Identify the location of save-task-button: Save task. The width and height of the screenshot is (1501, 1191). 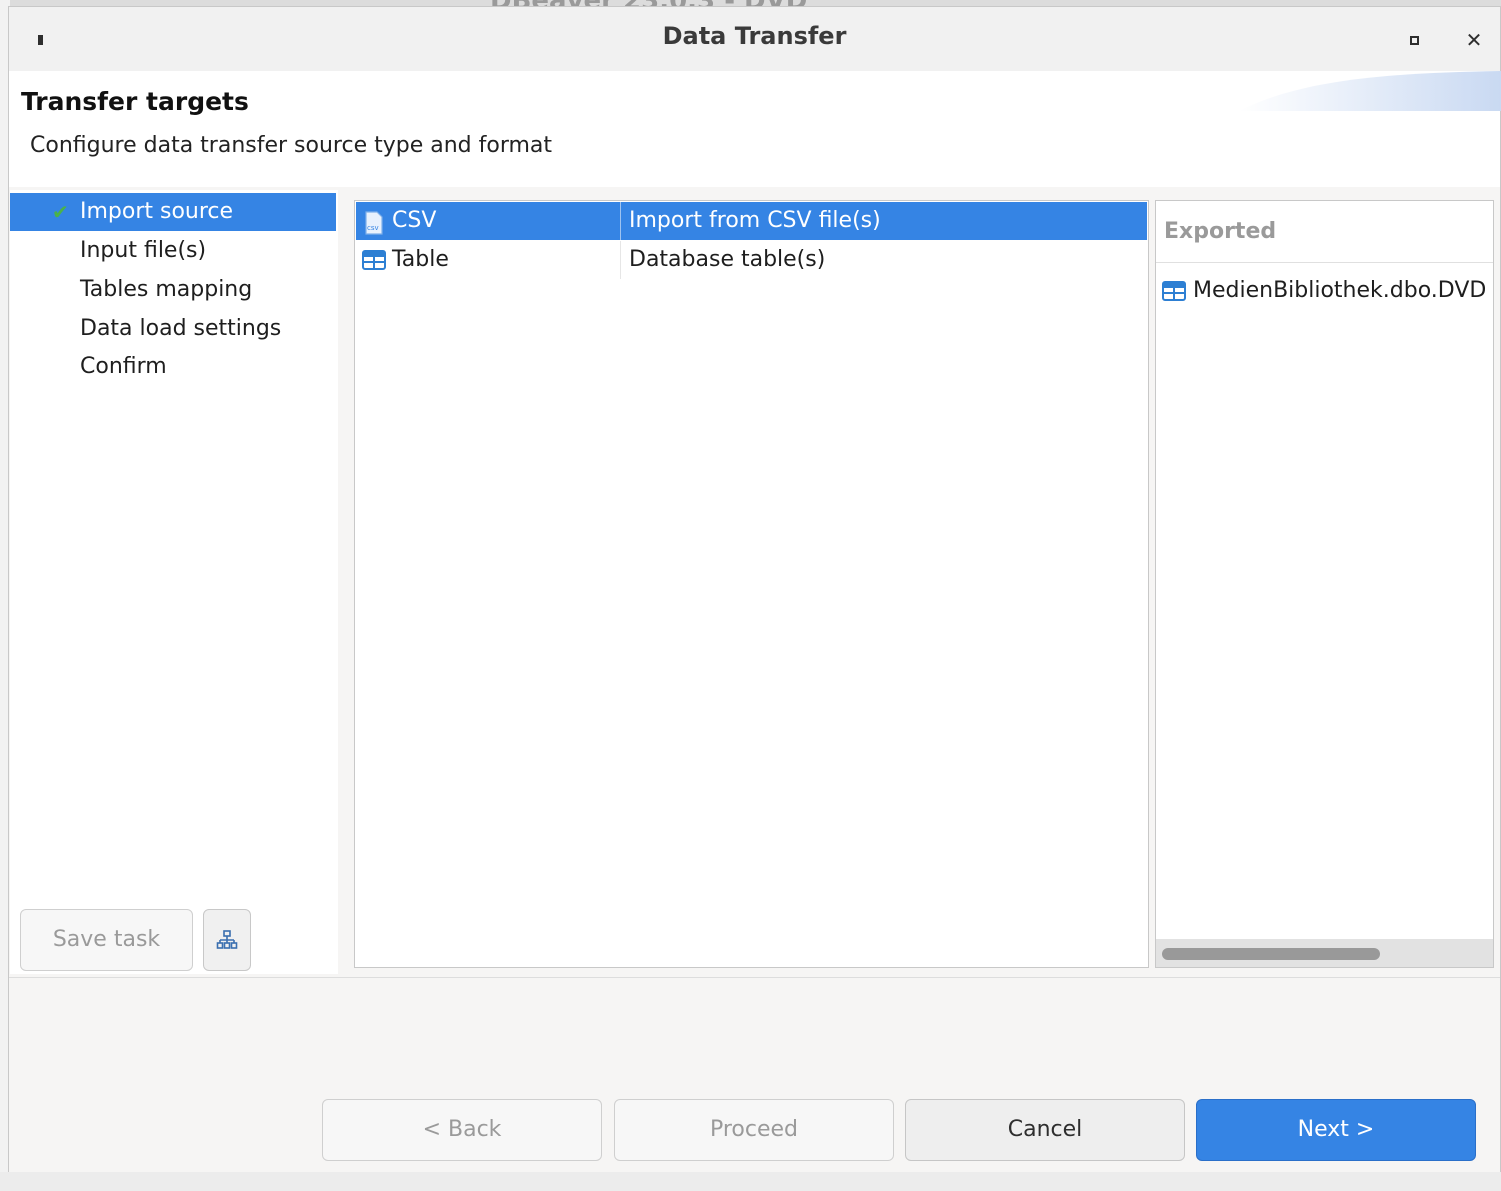
(106, 940).